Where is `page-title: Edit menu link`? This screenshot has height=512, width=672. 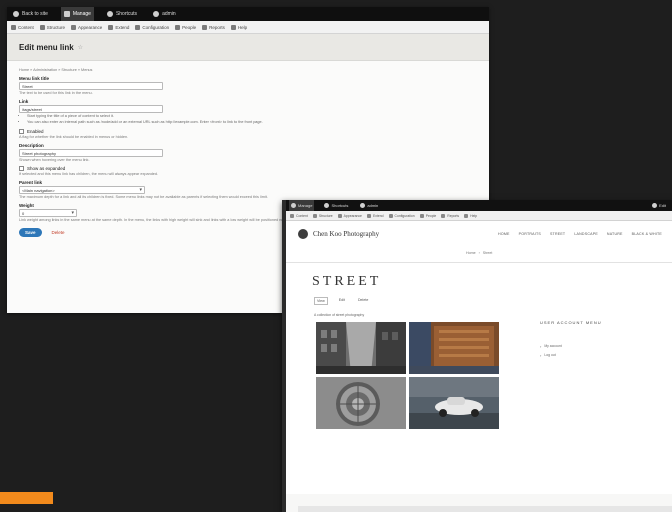
page-title: Edit menu link is located at coordinates (46, 47).